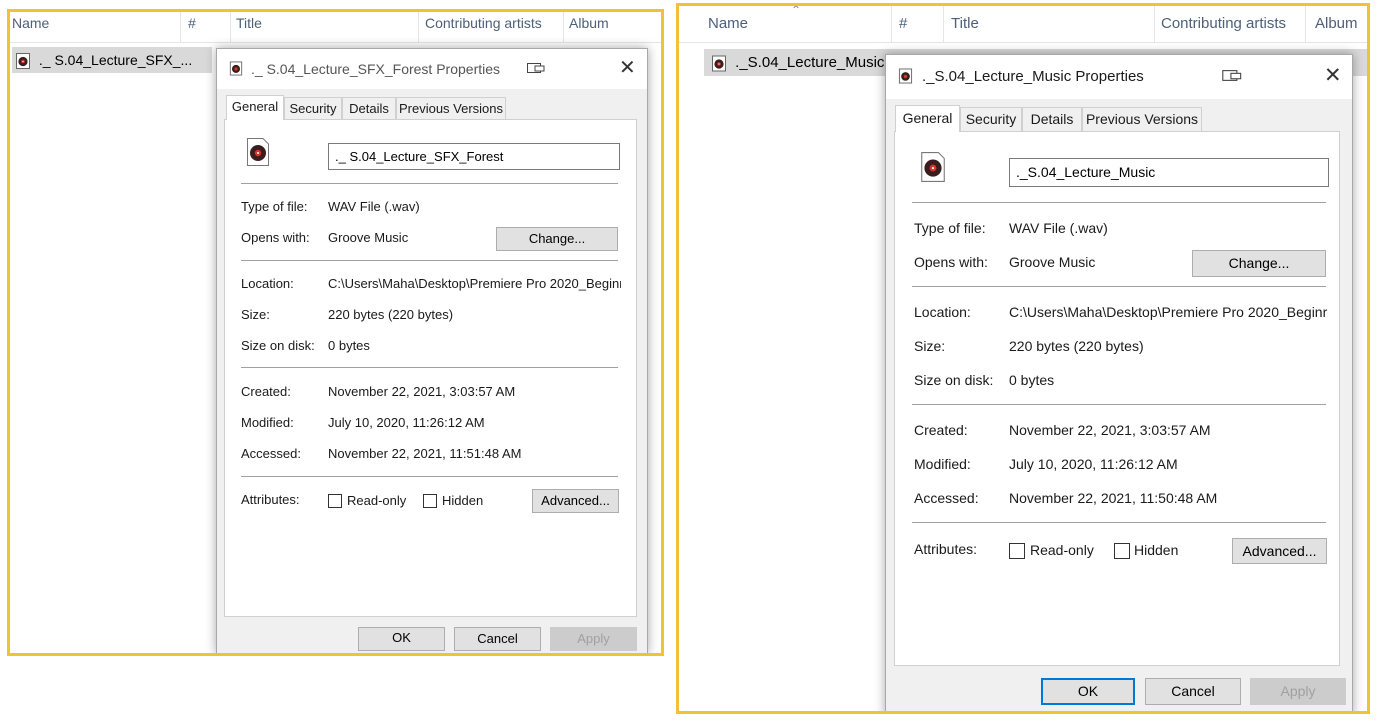 Image resolution: width=1380 pixels, height=725 pixels. I want to click on attributes-label: Attributes:, so click(946, 549).